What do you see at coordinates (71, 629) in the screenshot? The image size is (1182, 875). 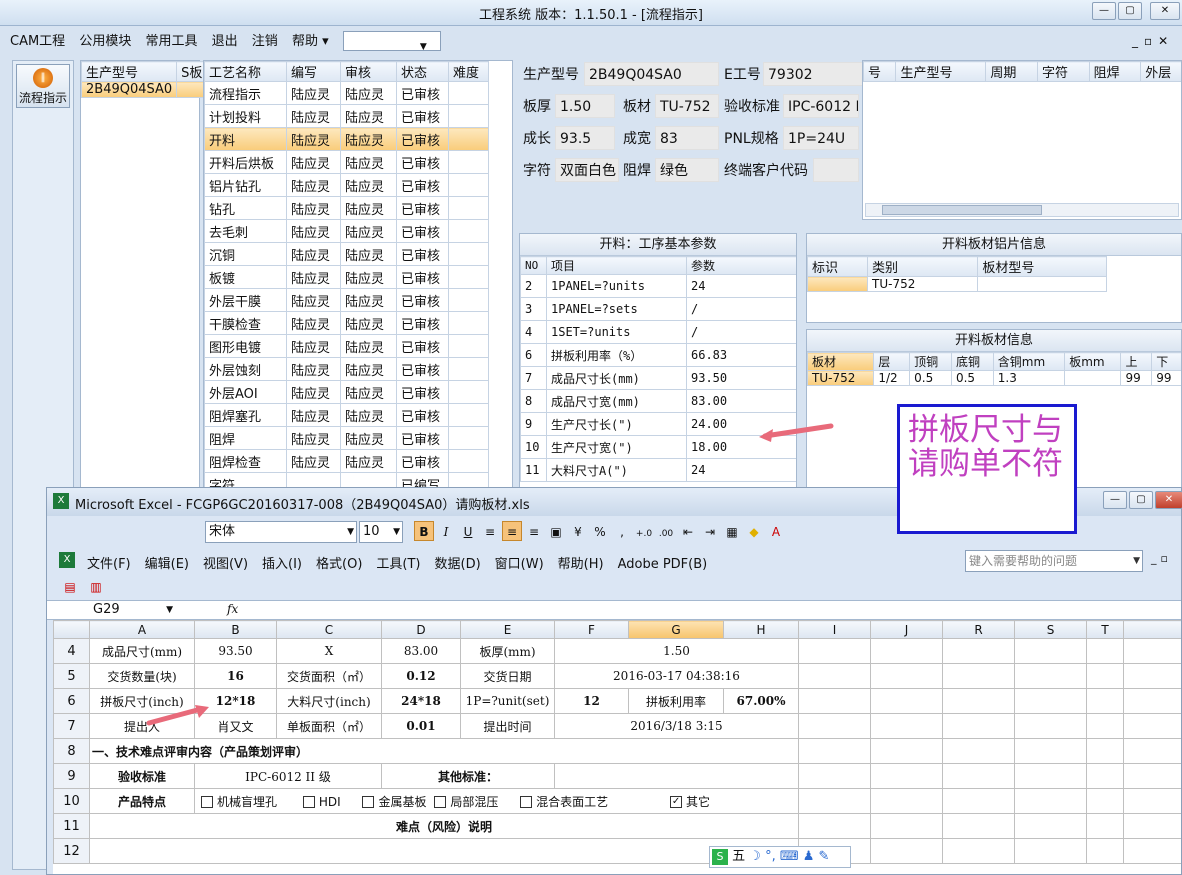 I see `select-all-corner` at bounding box center [71, 629].